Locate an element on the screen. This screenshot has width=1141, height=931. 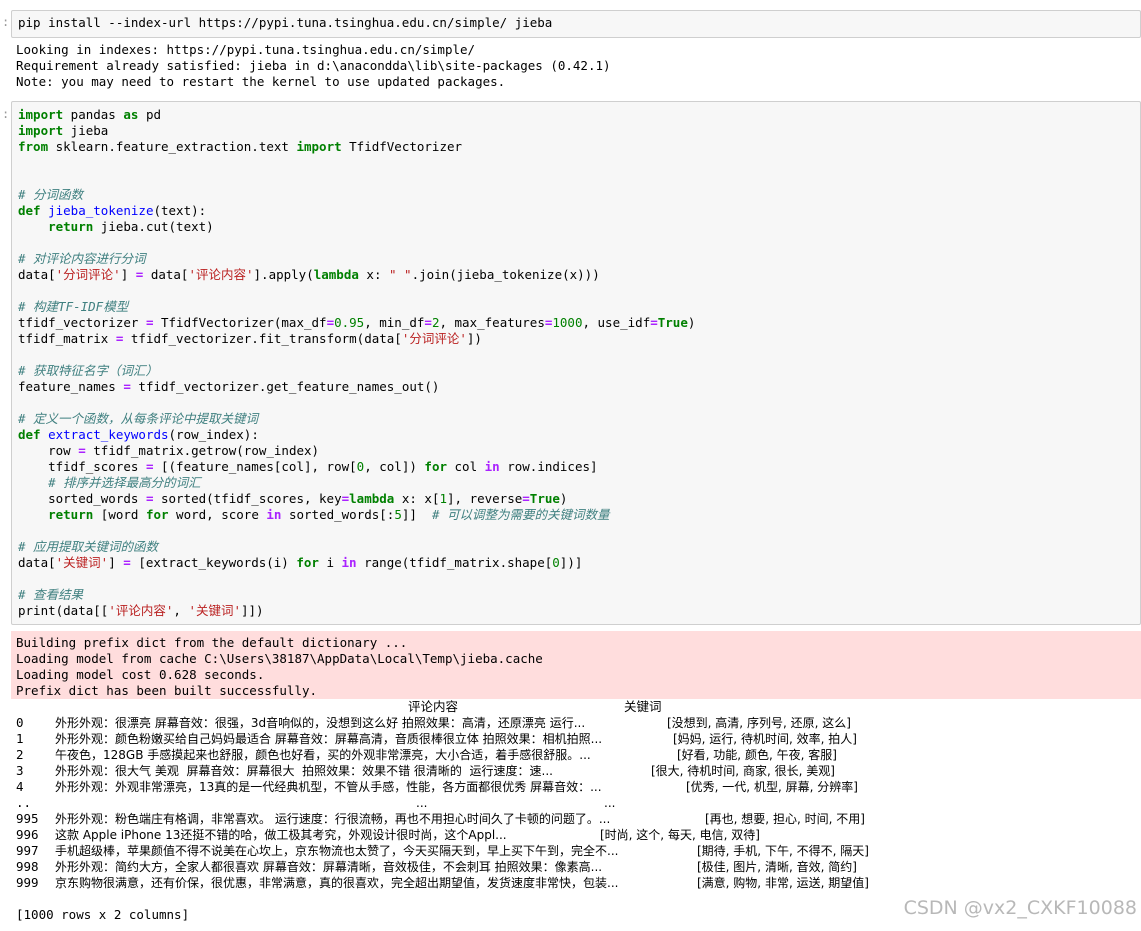
df-row-index: 998 is located at coordinates (27, 866).